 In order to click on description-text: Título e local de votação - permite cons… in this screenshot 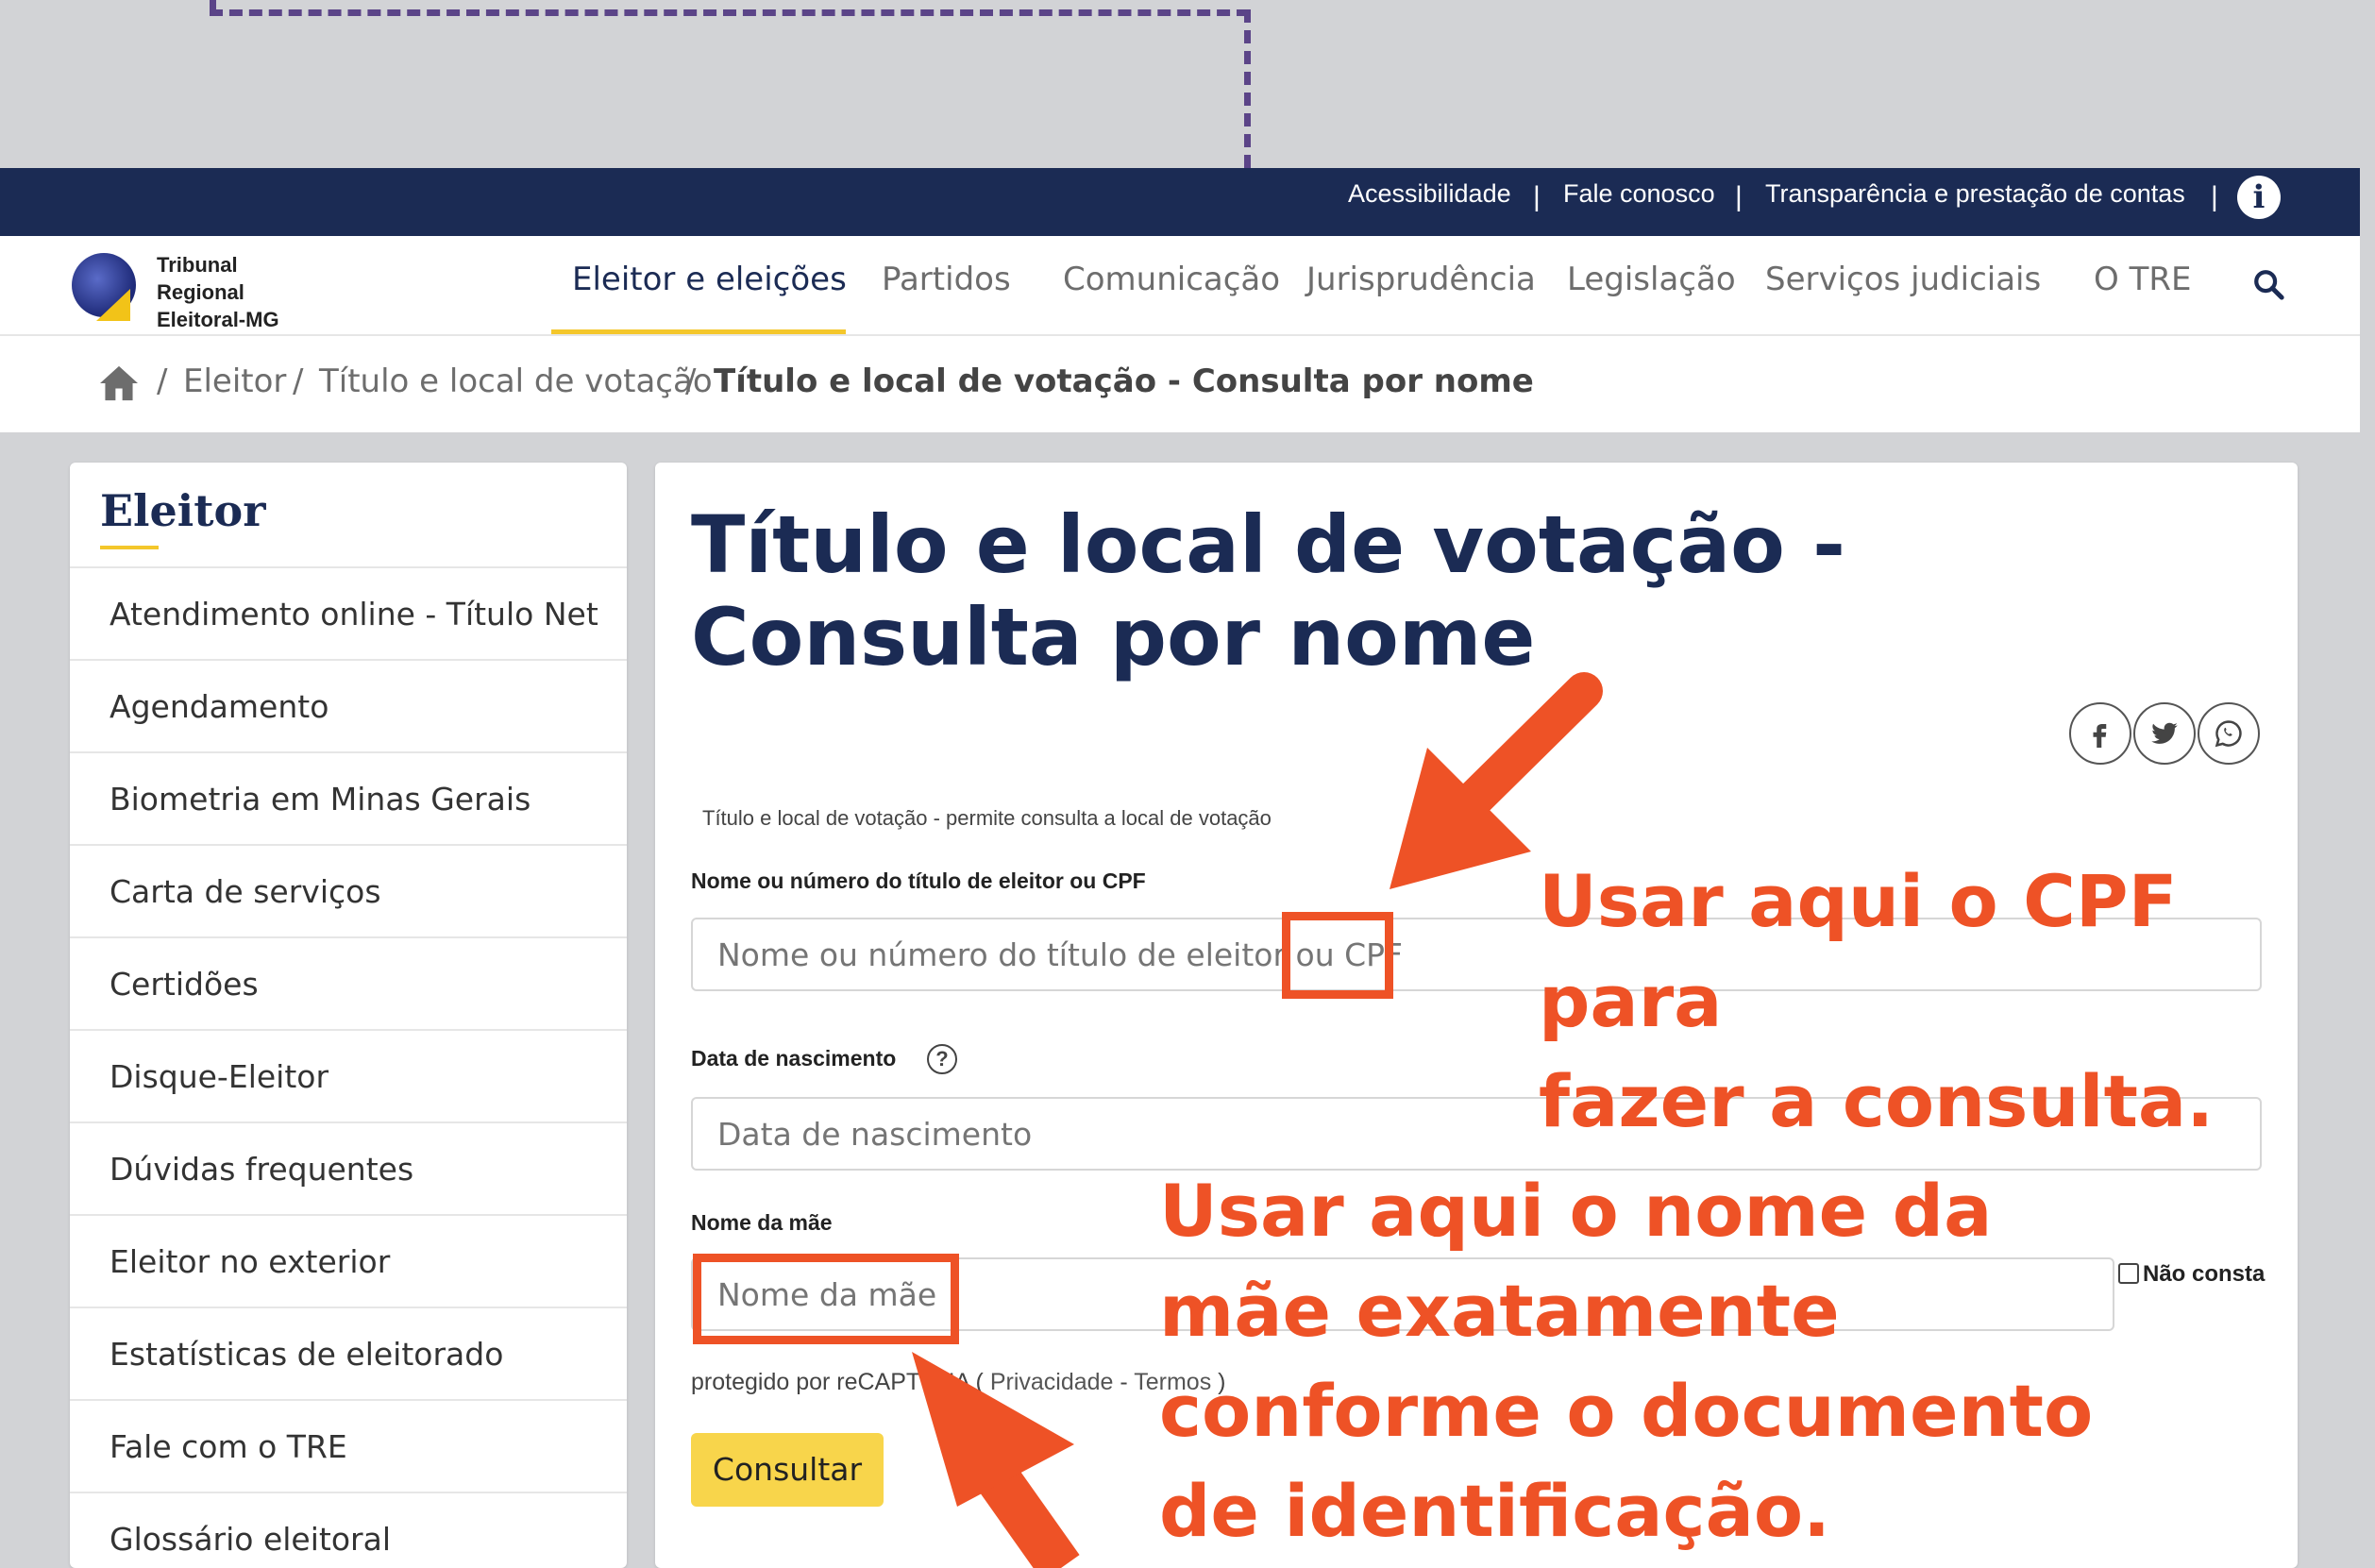, I will do `click(987, 818)`.